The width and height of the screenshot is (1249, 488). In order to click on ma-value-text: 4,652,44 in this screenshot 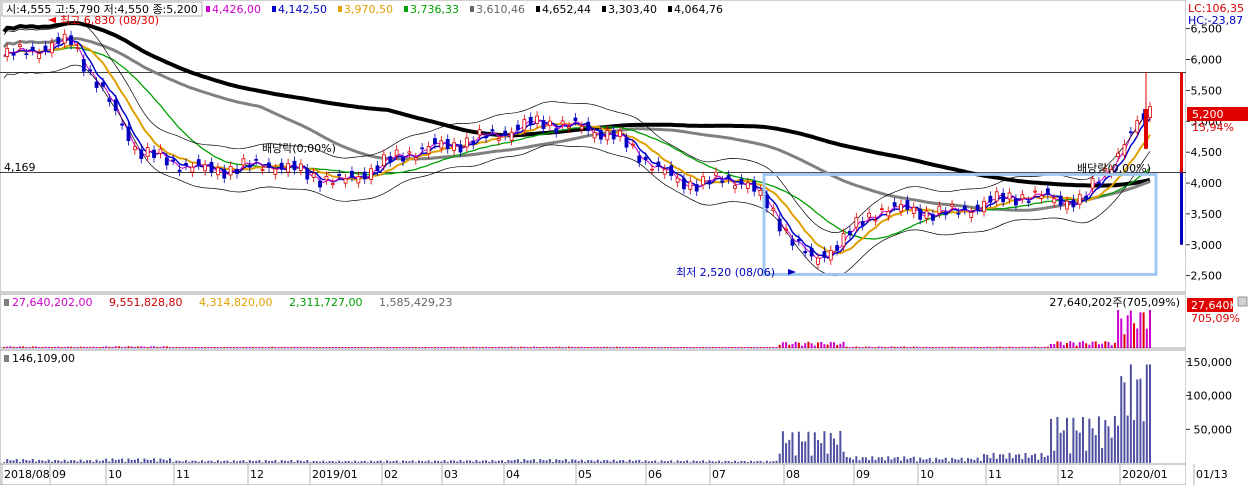, I will do `click(566, 9)`.